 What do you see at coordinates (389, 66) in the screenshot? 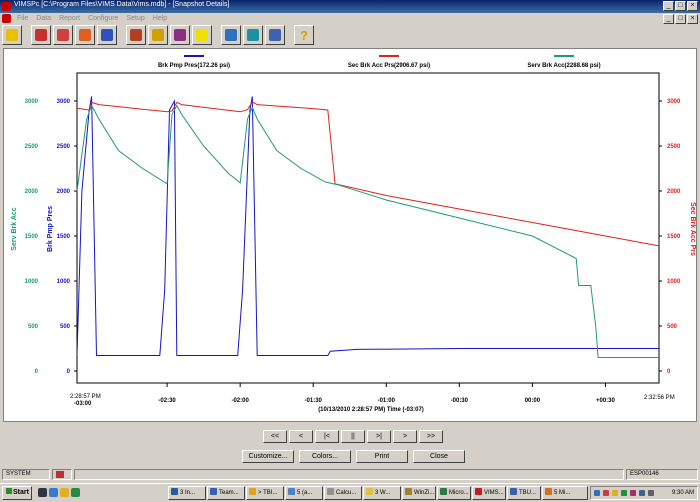
I see `legend-label: Sec Brk Acc Prs(2906.67 psi)` at bounding box center [389, 66].